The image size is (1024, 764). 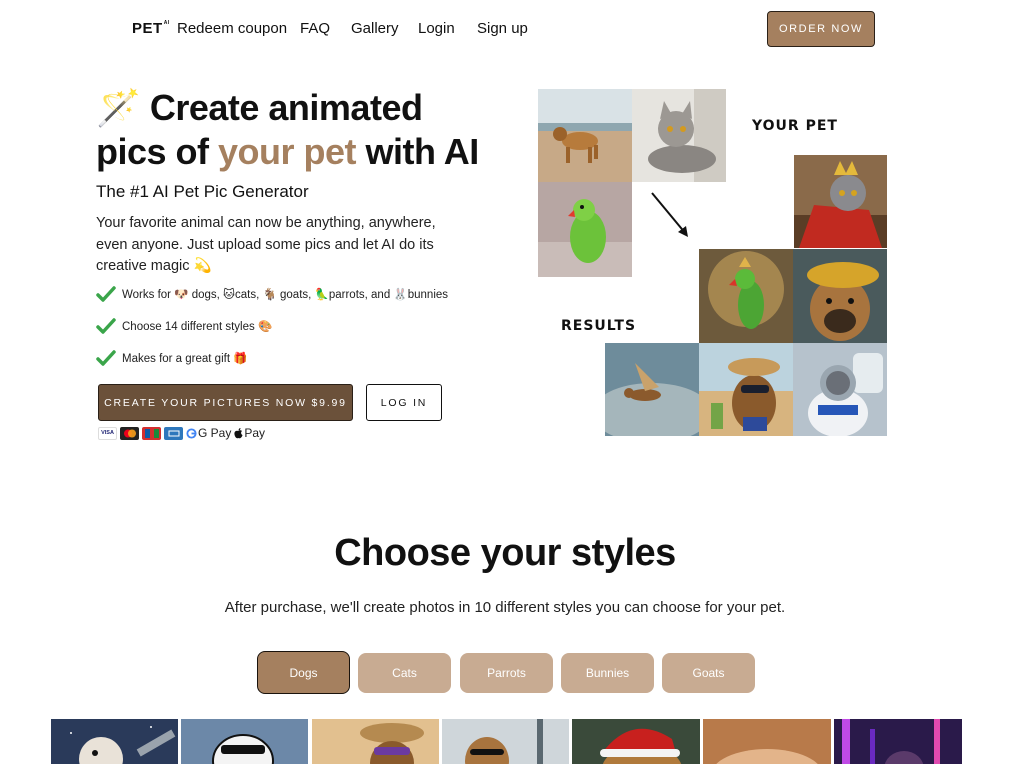 What do you see at coordinates (746, 296) in the screenshot?
I see `parrot-fantasy-result` at bounding box center [746, 296].